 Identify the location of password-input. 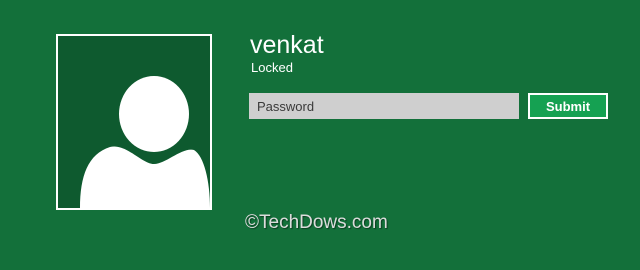
(384, 106).